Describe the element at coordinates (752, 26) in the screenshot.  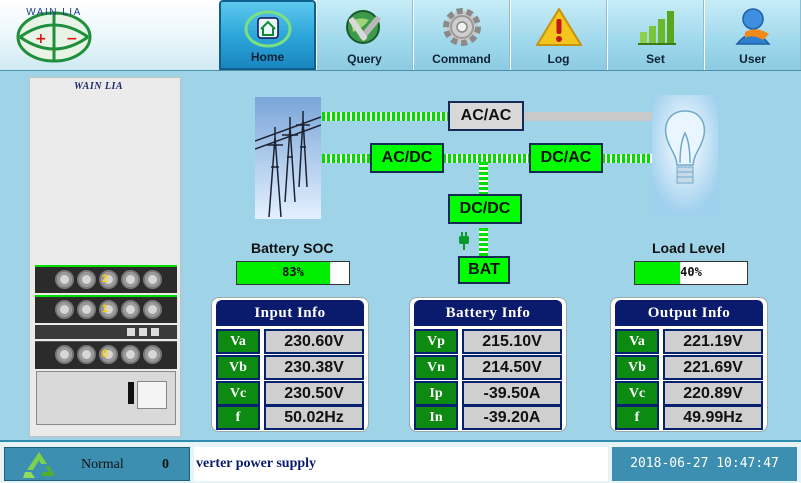
I see `user-icon` at that location.